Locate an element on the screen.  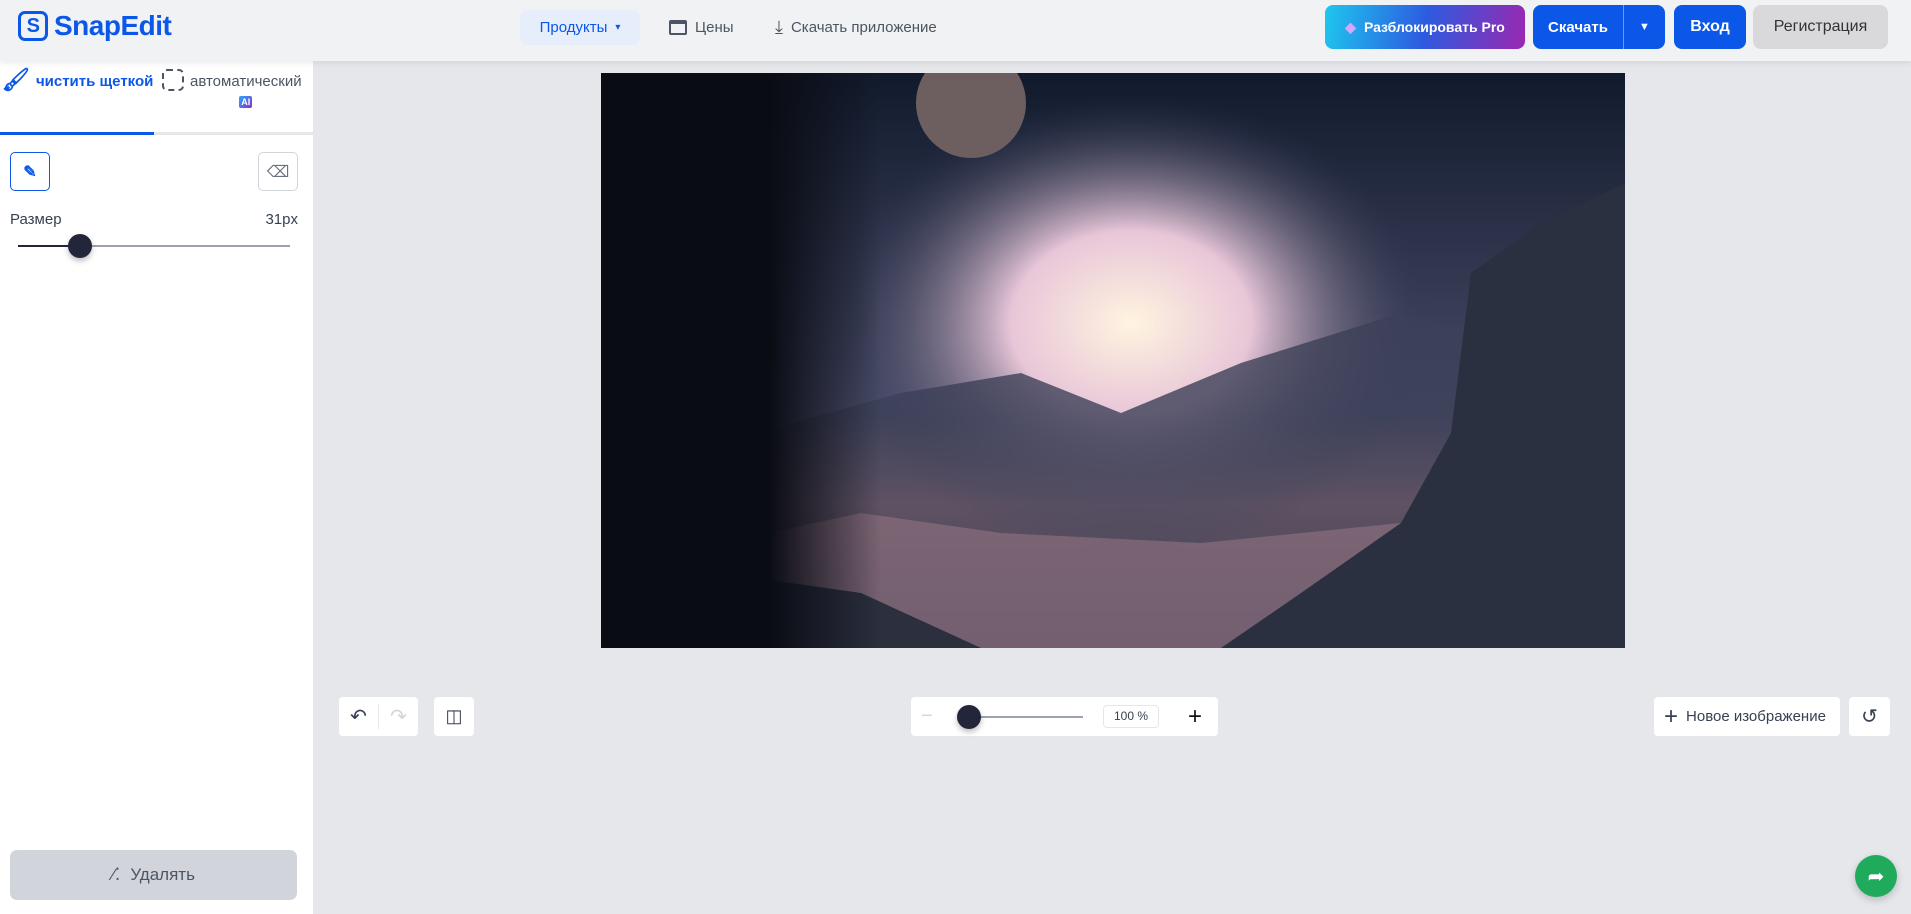
share-arrow-icon: ➦ is located at coordinates (1876, 876).